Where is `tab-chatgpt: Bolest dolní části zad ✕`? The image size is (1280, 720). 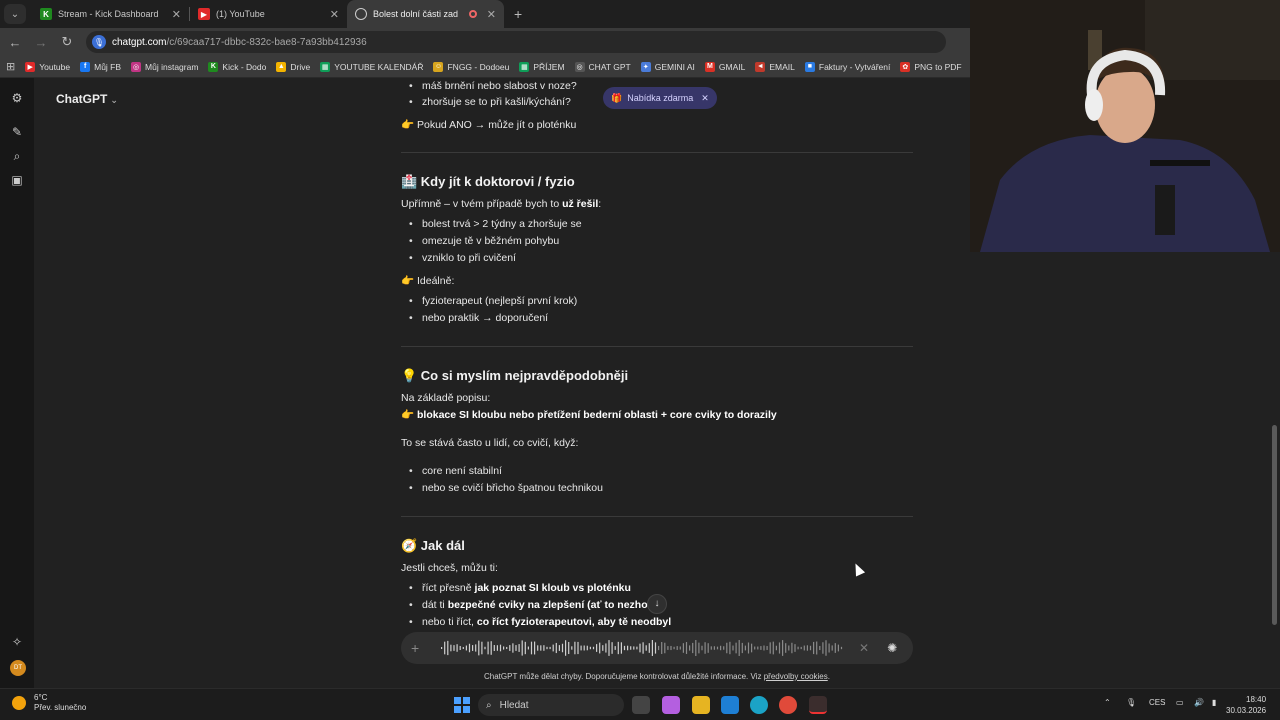 tab-chatgpt: Bolest dolní části zad ✕ is located at coordinates (425, 14).